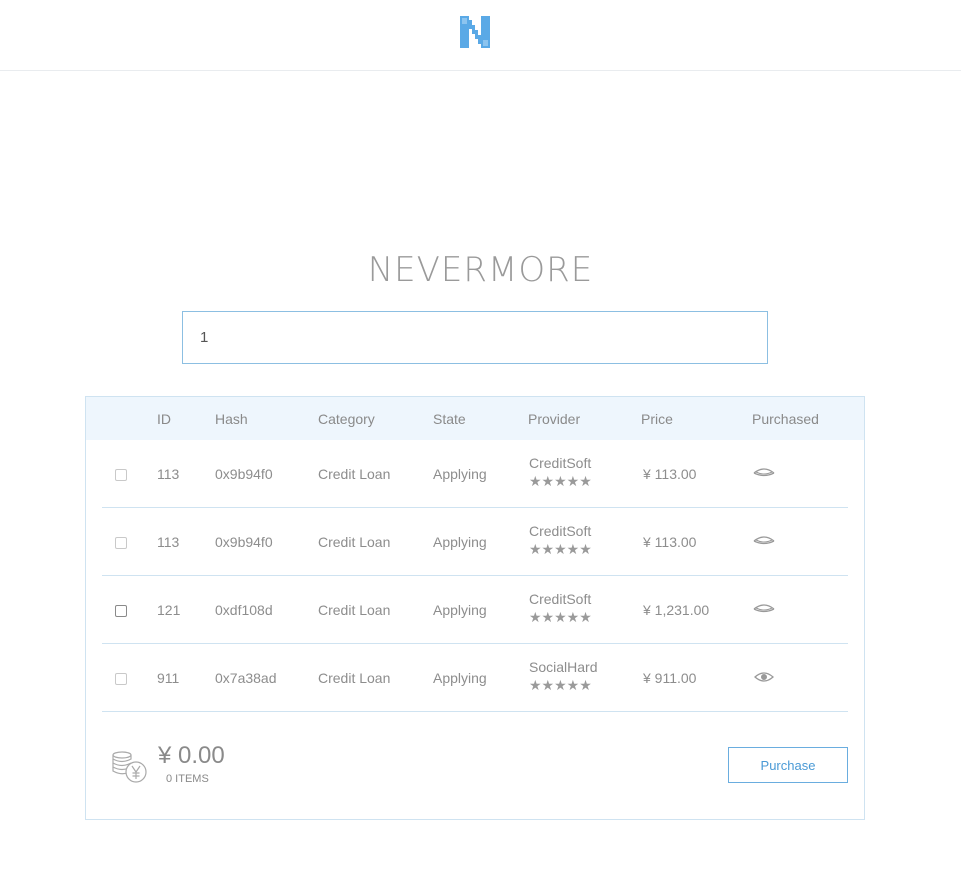 The image size is (961, 872). Describe the element at coordinates (764, 677) in the screenshot. I see `eye-open-icon` at that location.